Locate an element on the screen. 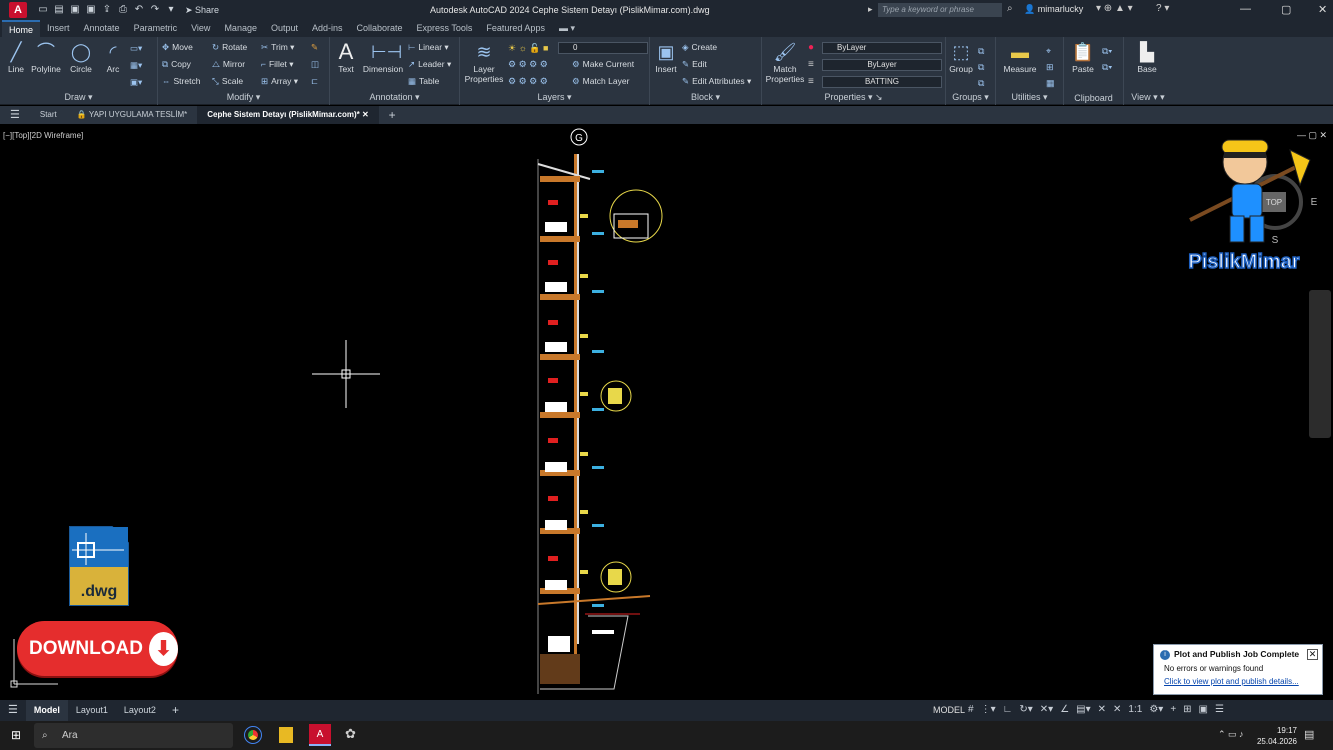  annotation-visibility-icon: ✕ is located at coordinates (1117, 709).